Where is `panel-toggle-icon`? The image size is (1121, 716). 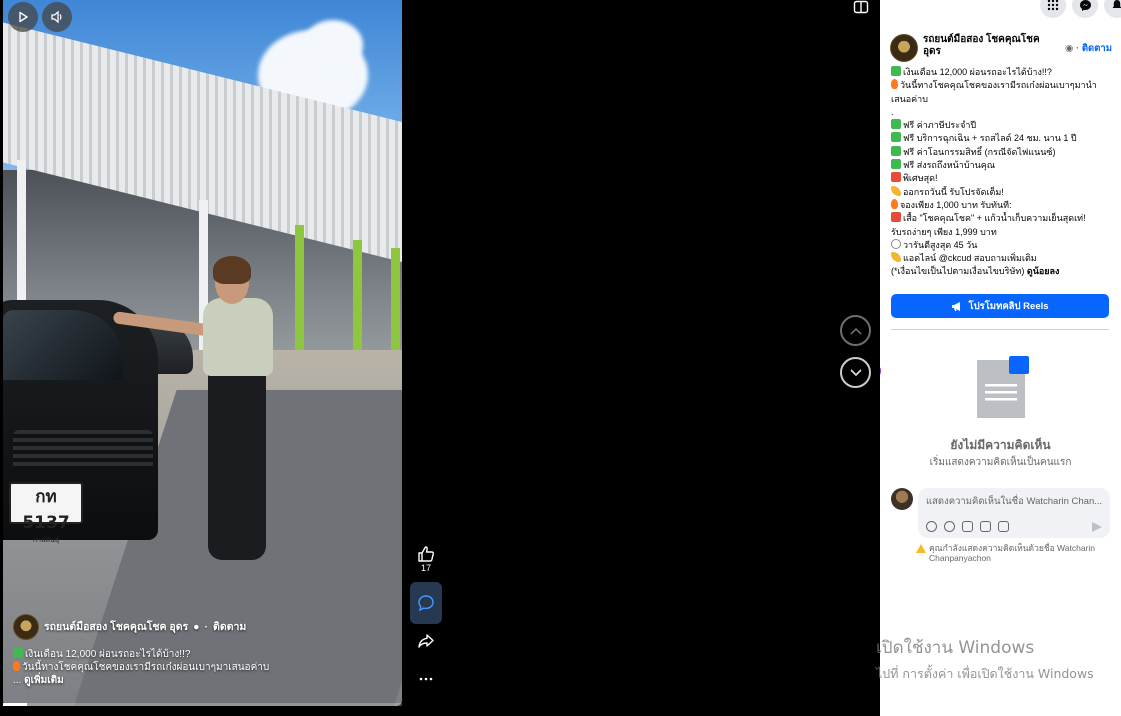
panel-toggle-icon is located at coordinates (861, 7).